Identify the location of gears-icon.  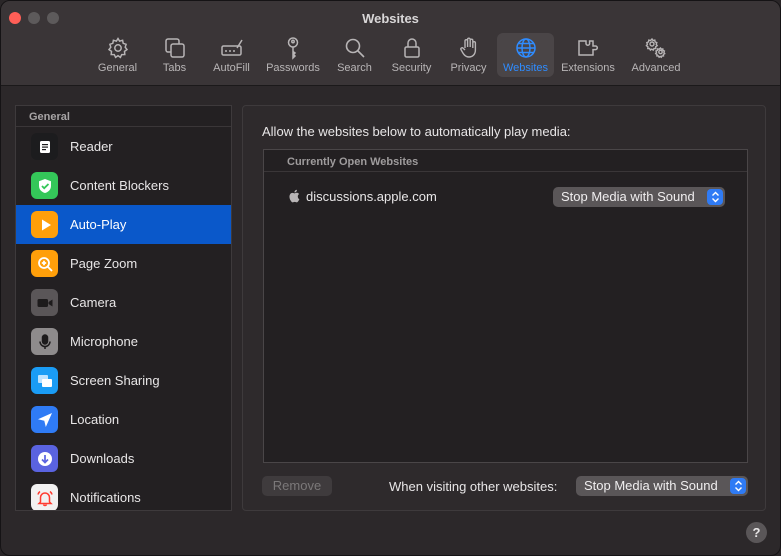
(655, 48).